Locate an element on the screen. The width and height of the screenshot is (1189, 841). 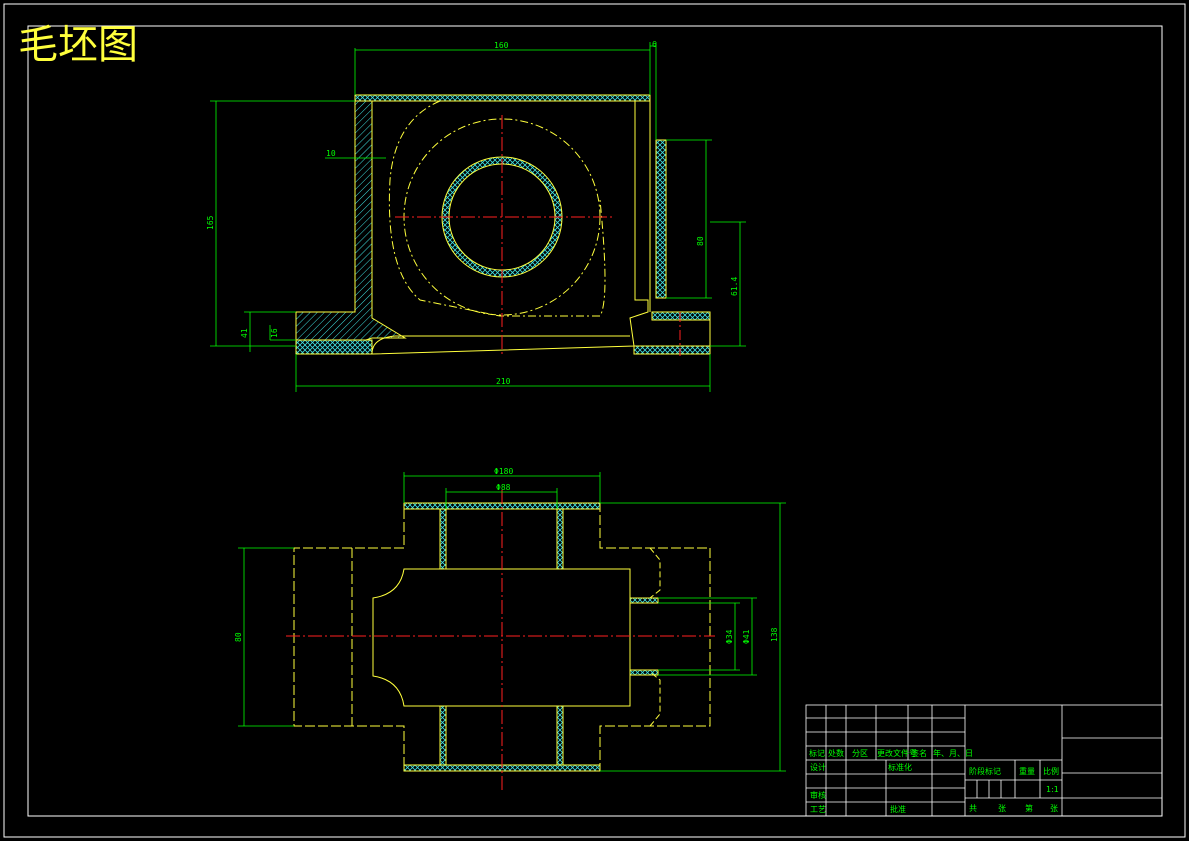
left-wall-section is located at coordinates (351, 220).